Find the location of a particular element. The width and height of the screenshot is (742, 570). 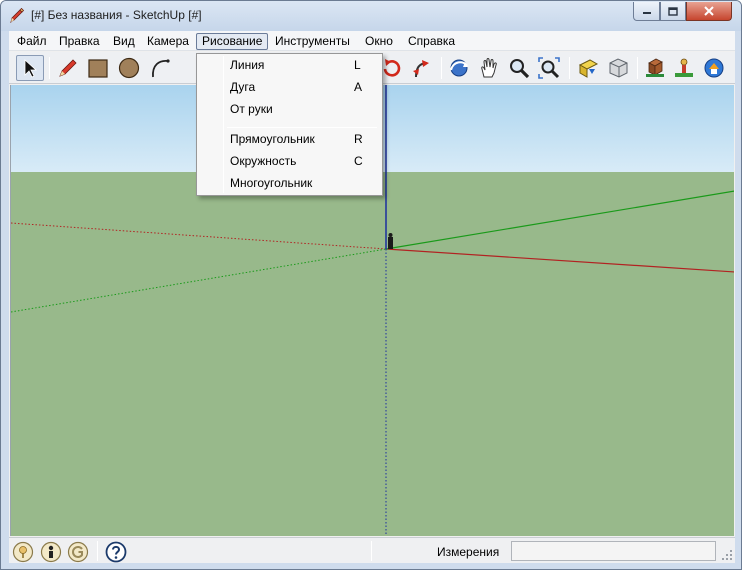

maximize-button is located at coordinates (673, 11).